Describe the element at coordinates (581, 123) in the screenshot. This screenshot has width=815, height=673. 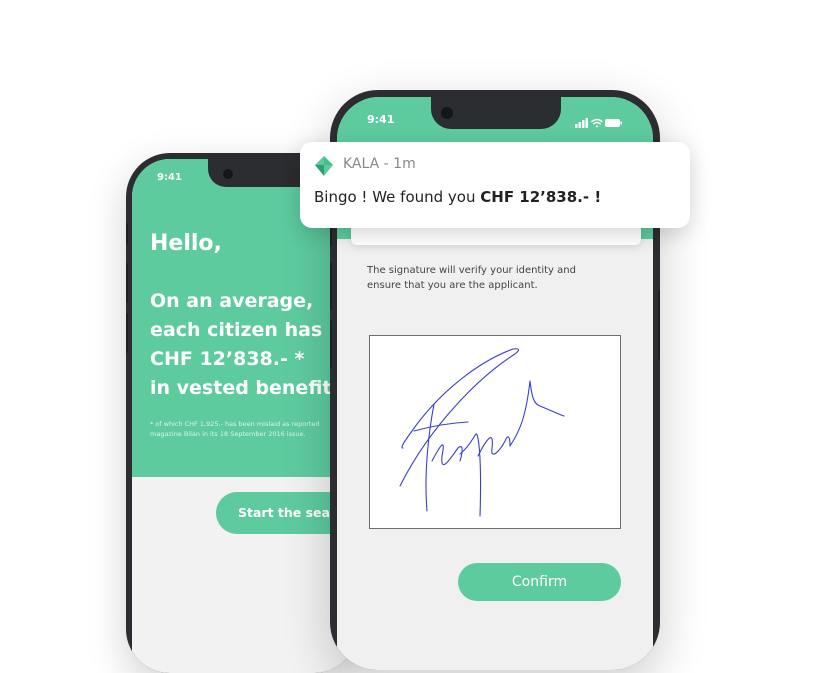
I see `signal-icon` at that location.